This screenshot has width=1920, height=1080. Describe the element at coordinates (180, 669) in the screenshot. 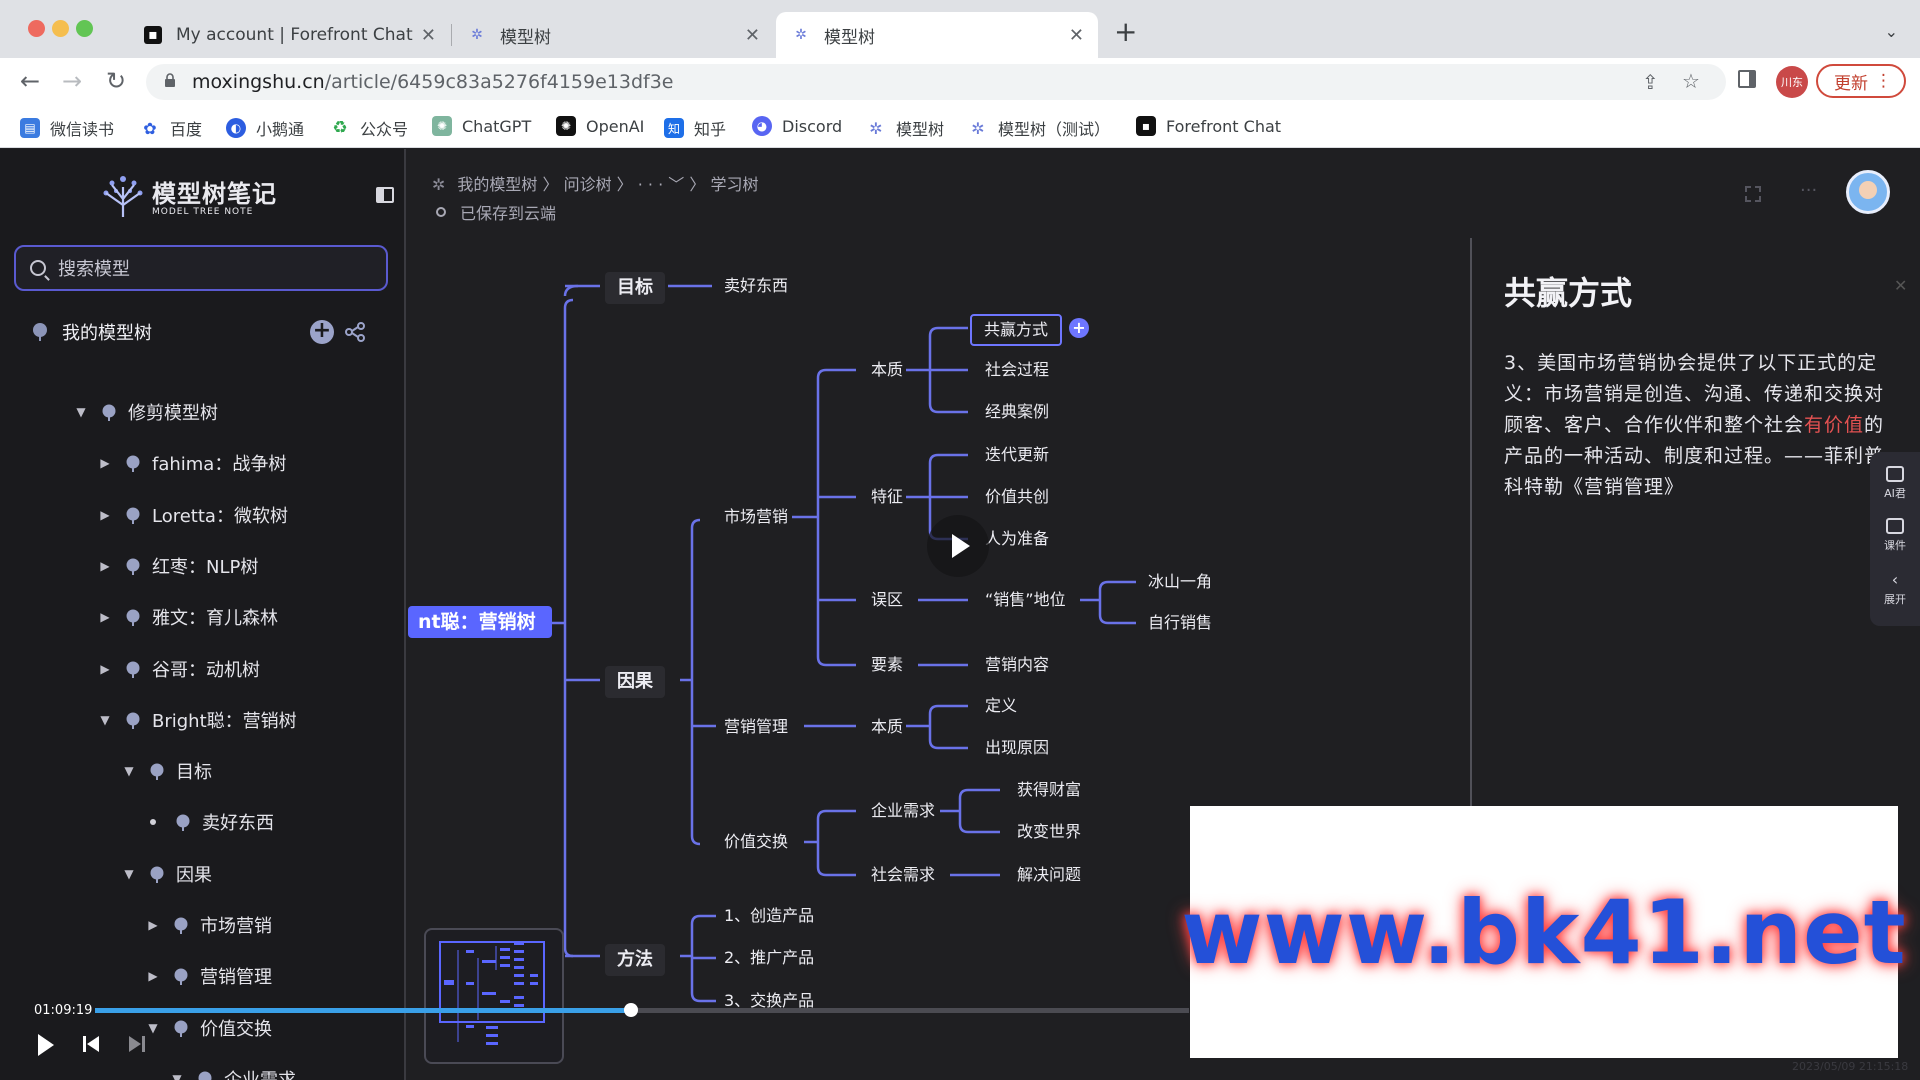

I see `tree-item: ▶ 谷哥：动机树` at that location.